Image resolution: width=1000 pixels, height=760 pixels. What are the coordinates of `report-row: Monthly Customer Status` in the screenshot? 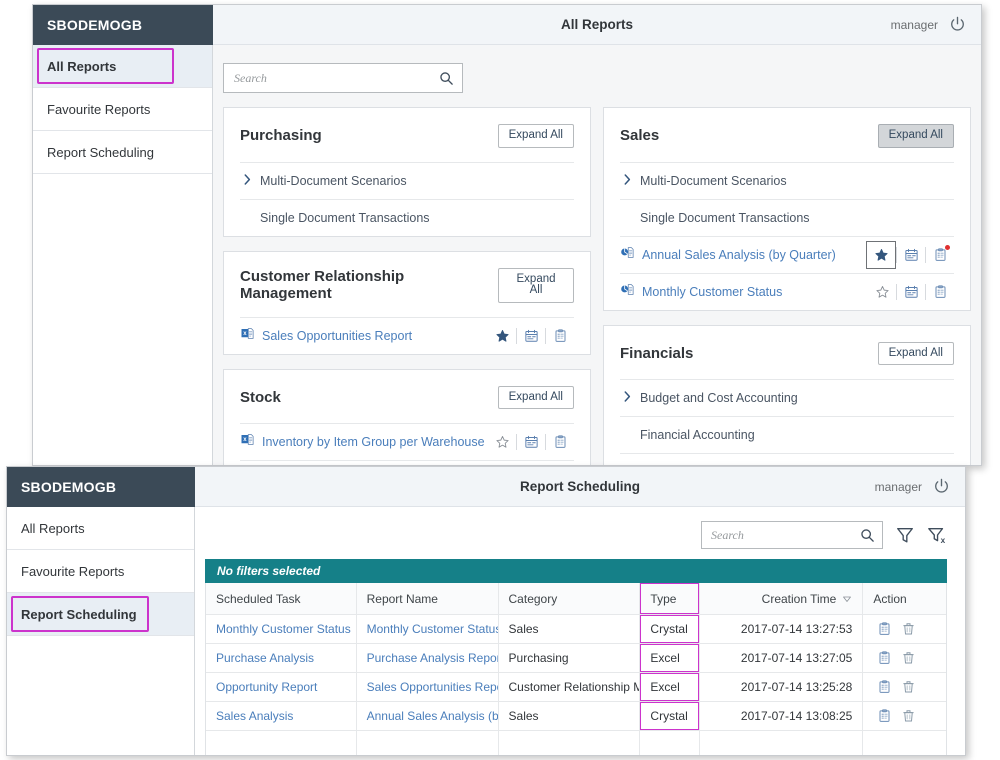 It's located at (787, 291).